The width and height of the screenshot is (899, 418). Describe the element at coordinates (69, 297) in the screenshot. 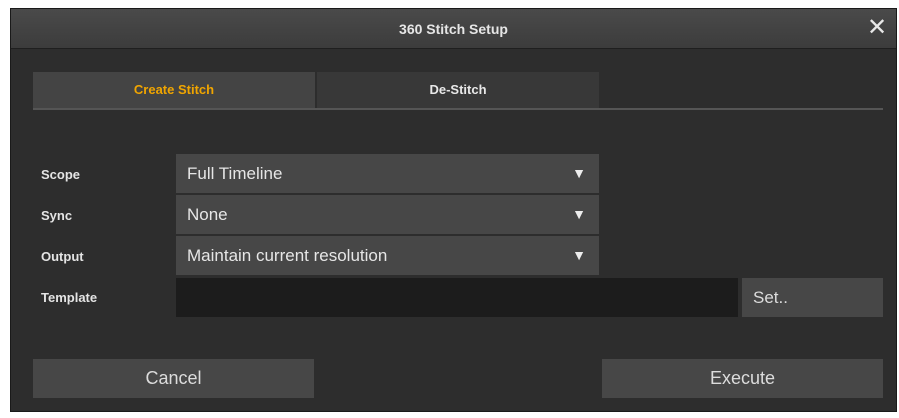

I see `template-label: Template` at that location.